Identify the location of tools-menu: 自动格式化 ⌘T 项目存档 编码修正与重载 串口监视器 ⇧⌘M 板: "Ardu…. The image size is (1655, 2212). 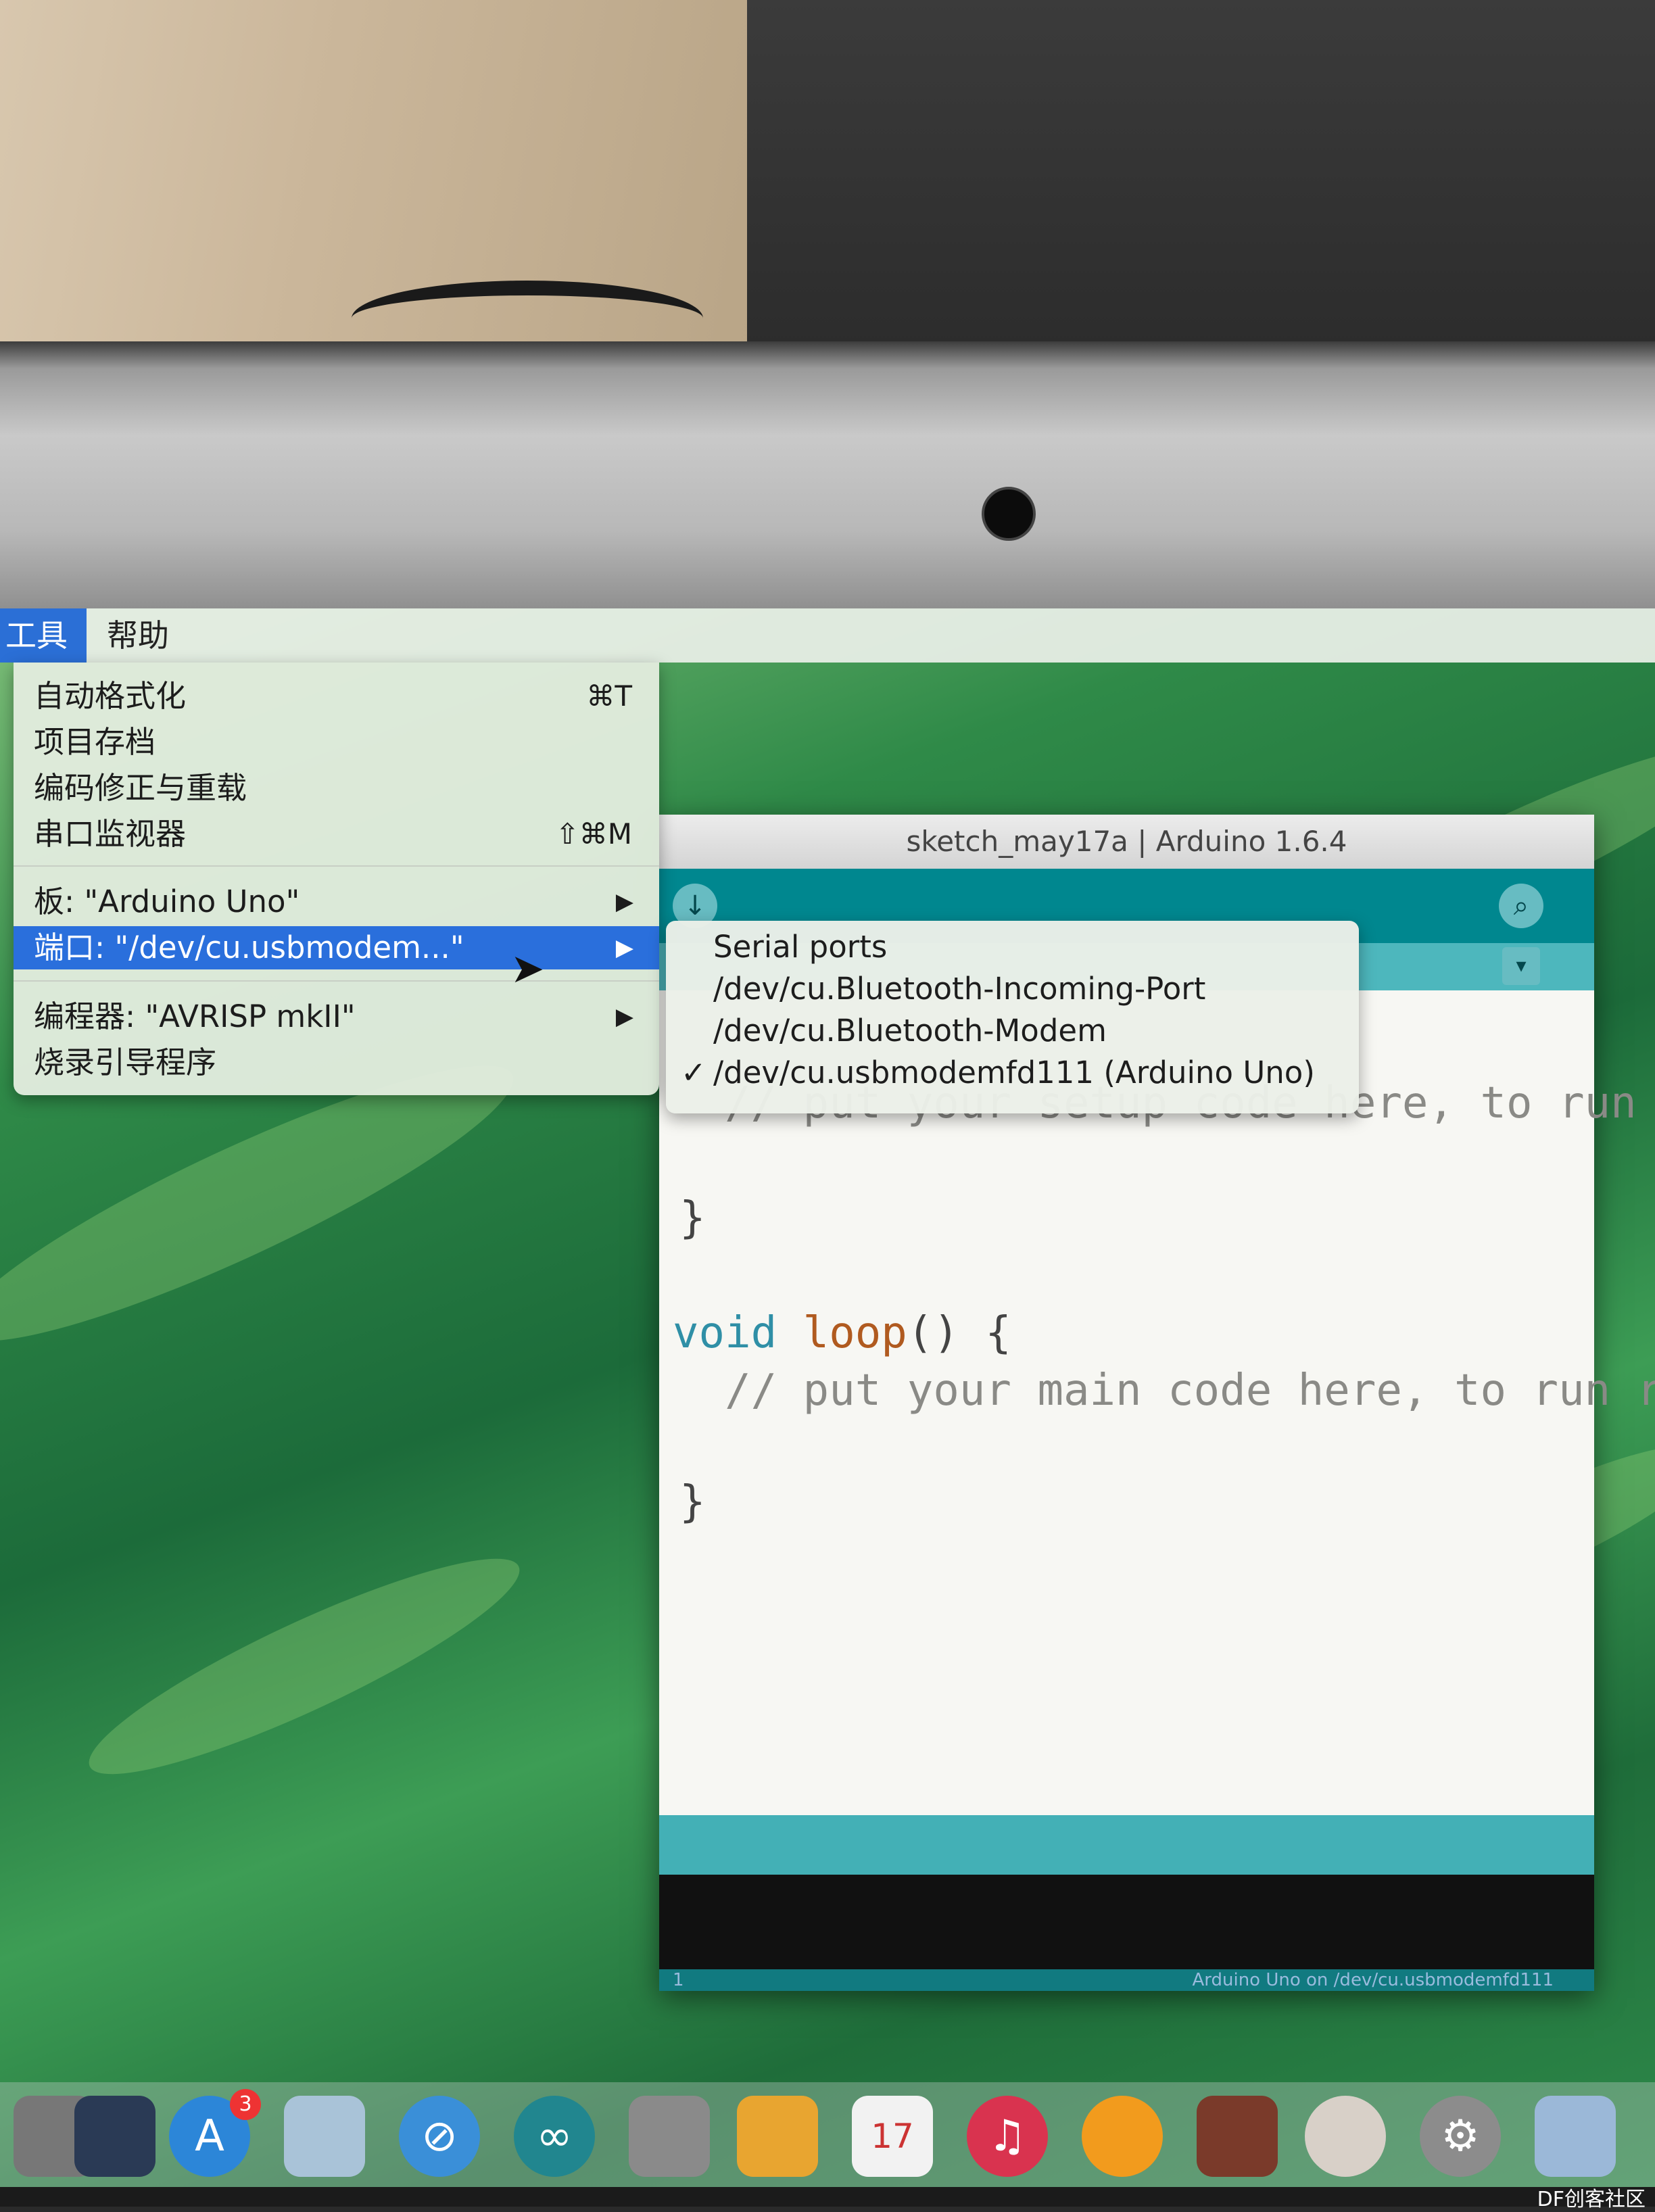
(337, 879).